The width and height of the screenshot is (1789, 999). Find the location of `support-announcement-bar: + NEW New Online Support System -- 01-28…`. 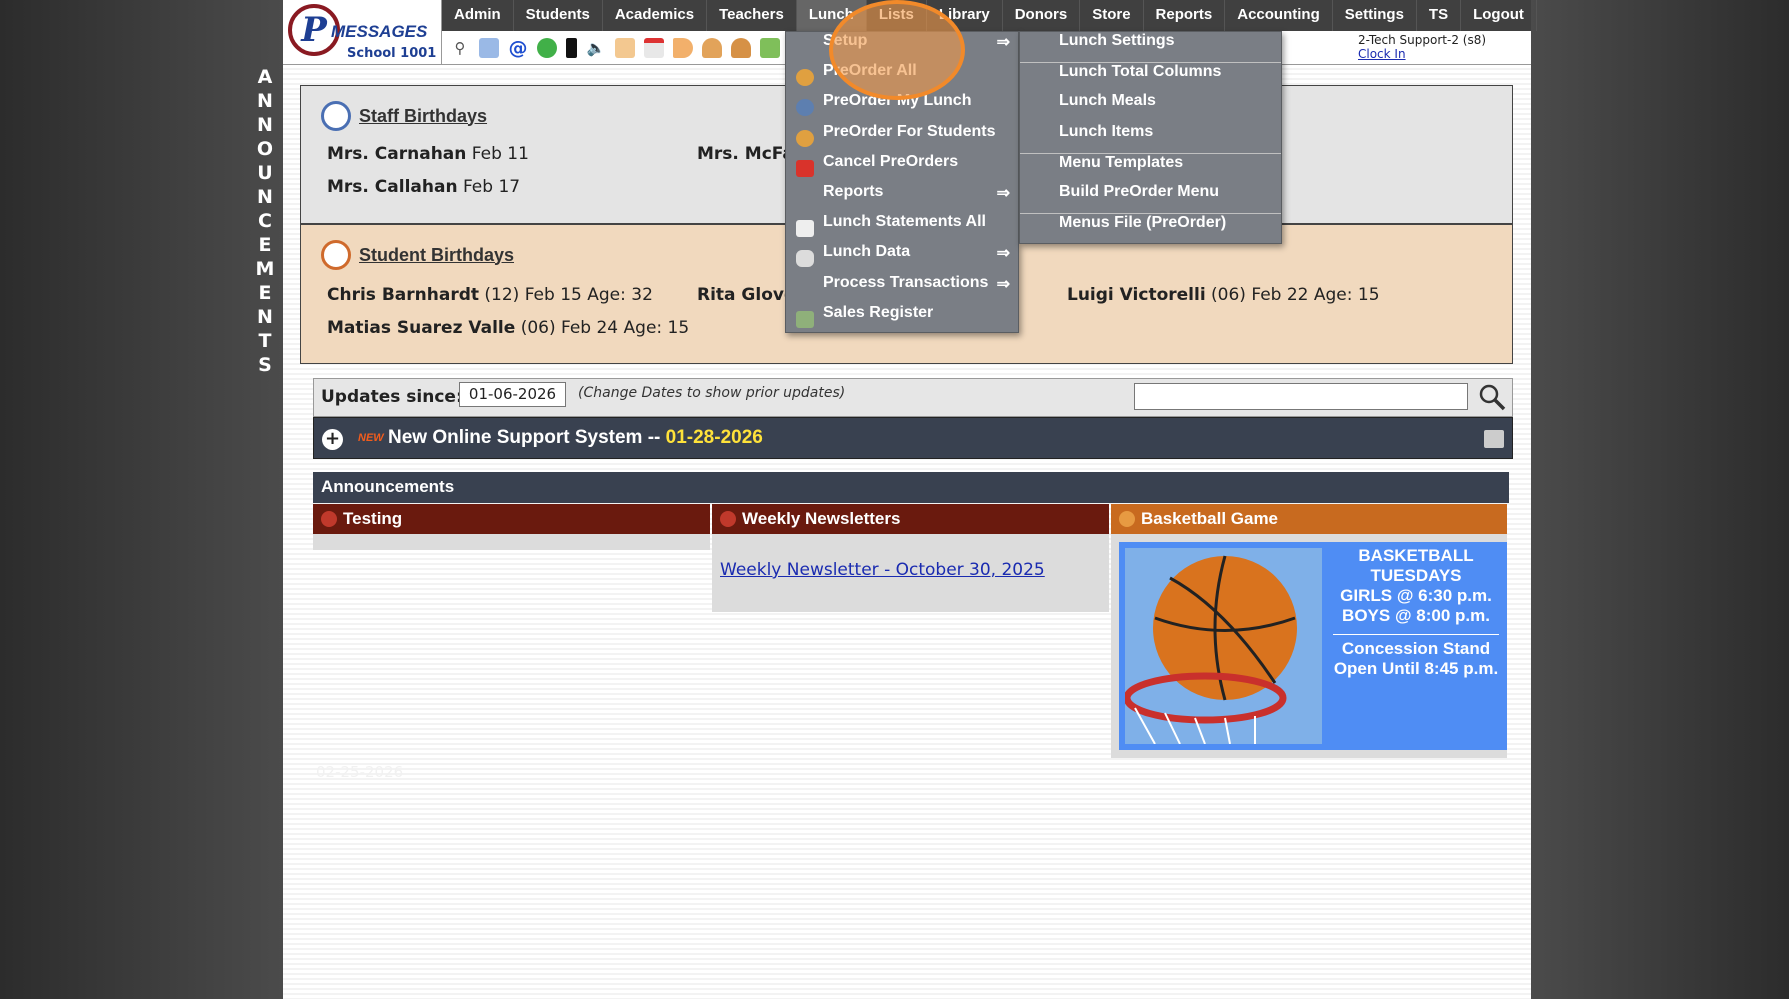

support-announcement-bar: + NEW New Online Support System -- 01-28… is located at coordinates (913, 438).